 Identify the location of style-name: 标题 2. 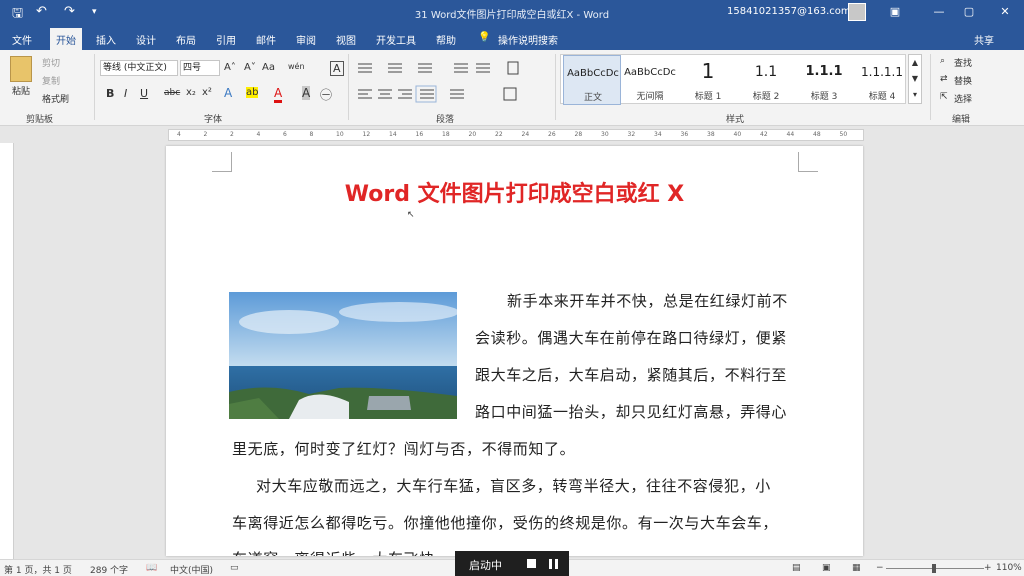
(766, 97).